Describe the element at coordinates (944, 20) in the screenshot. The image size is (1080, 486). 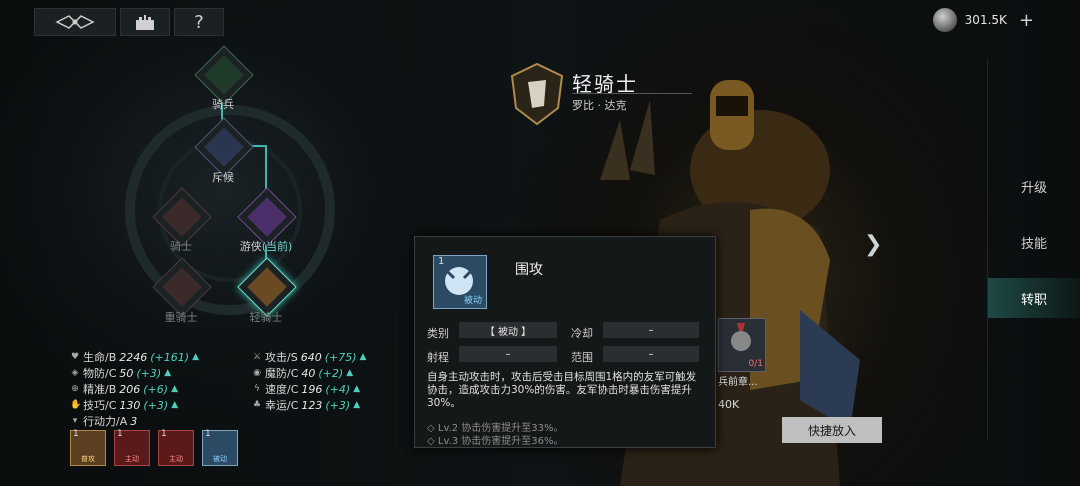
I see `silver-coin-icon` at that location.